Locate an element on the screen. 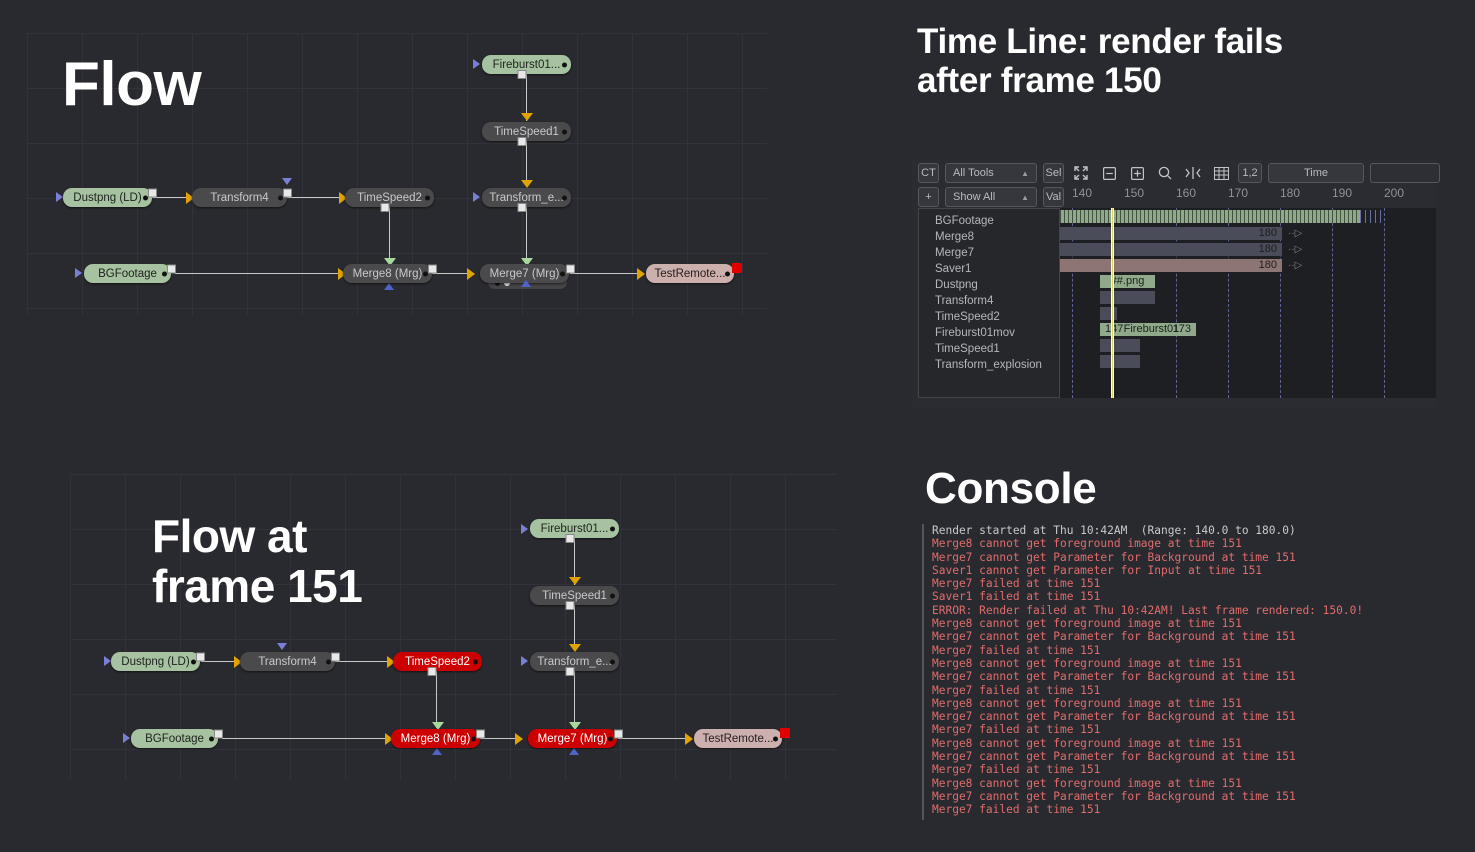 Image resolution: width=1475 pixels, height=852 pixels. ruler-tick: 170 is located at coordinates (1238, 193).